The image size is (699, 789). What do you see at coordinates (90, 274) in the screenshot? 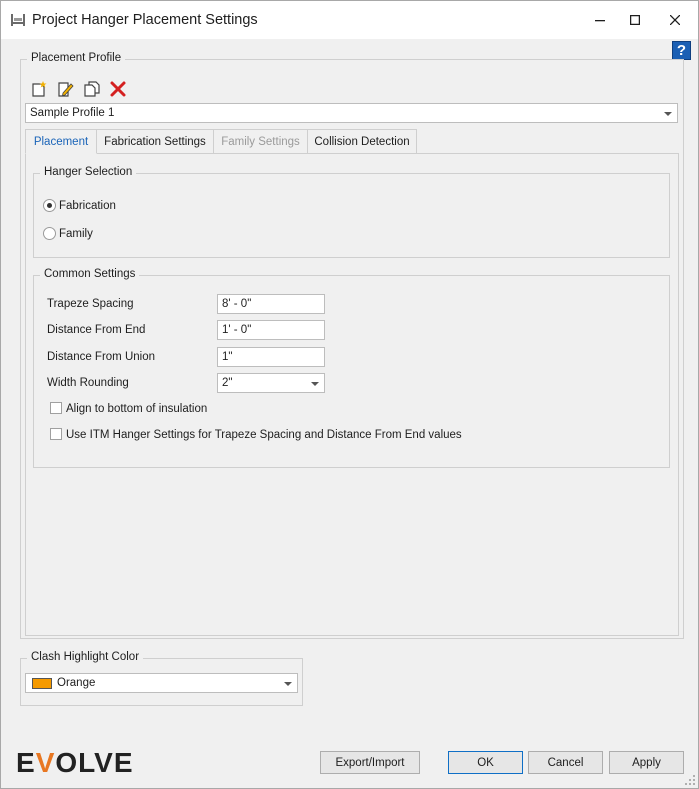
I see `common-settings-label: Common Settings` at bounding box center [90, 274].